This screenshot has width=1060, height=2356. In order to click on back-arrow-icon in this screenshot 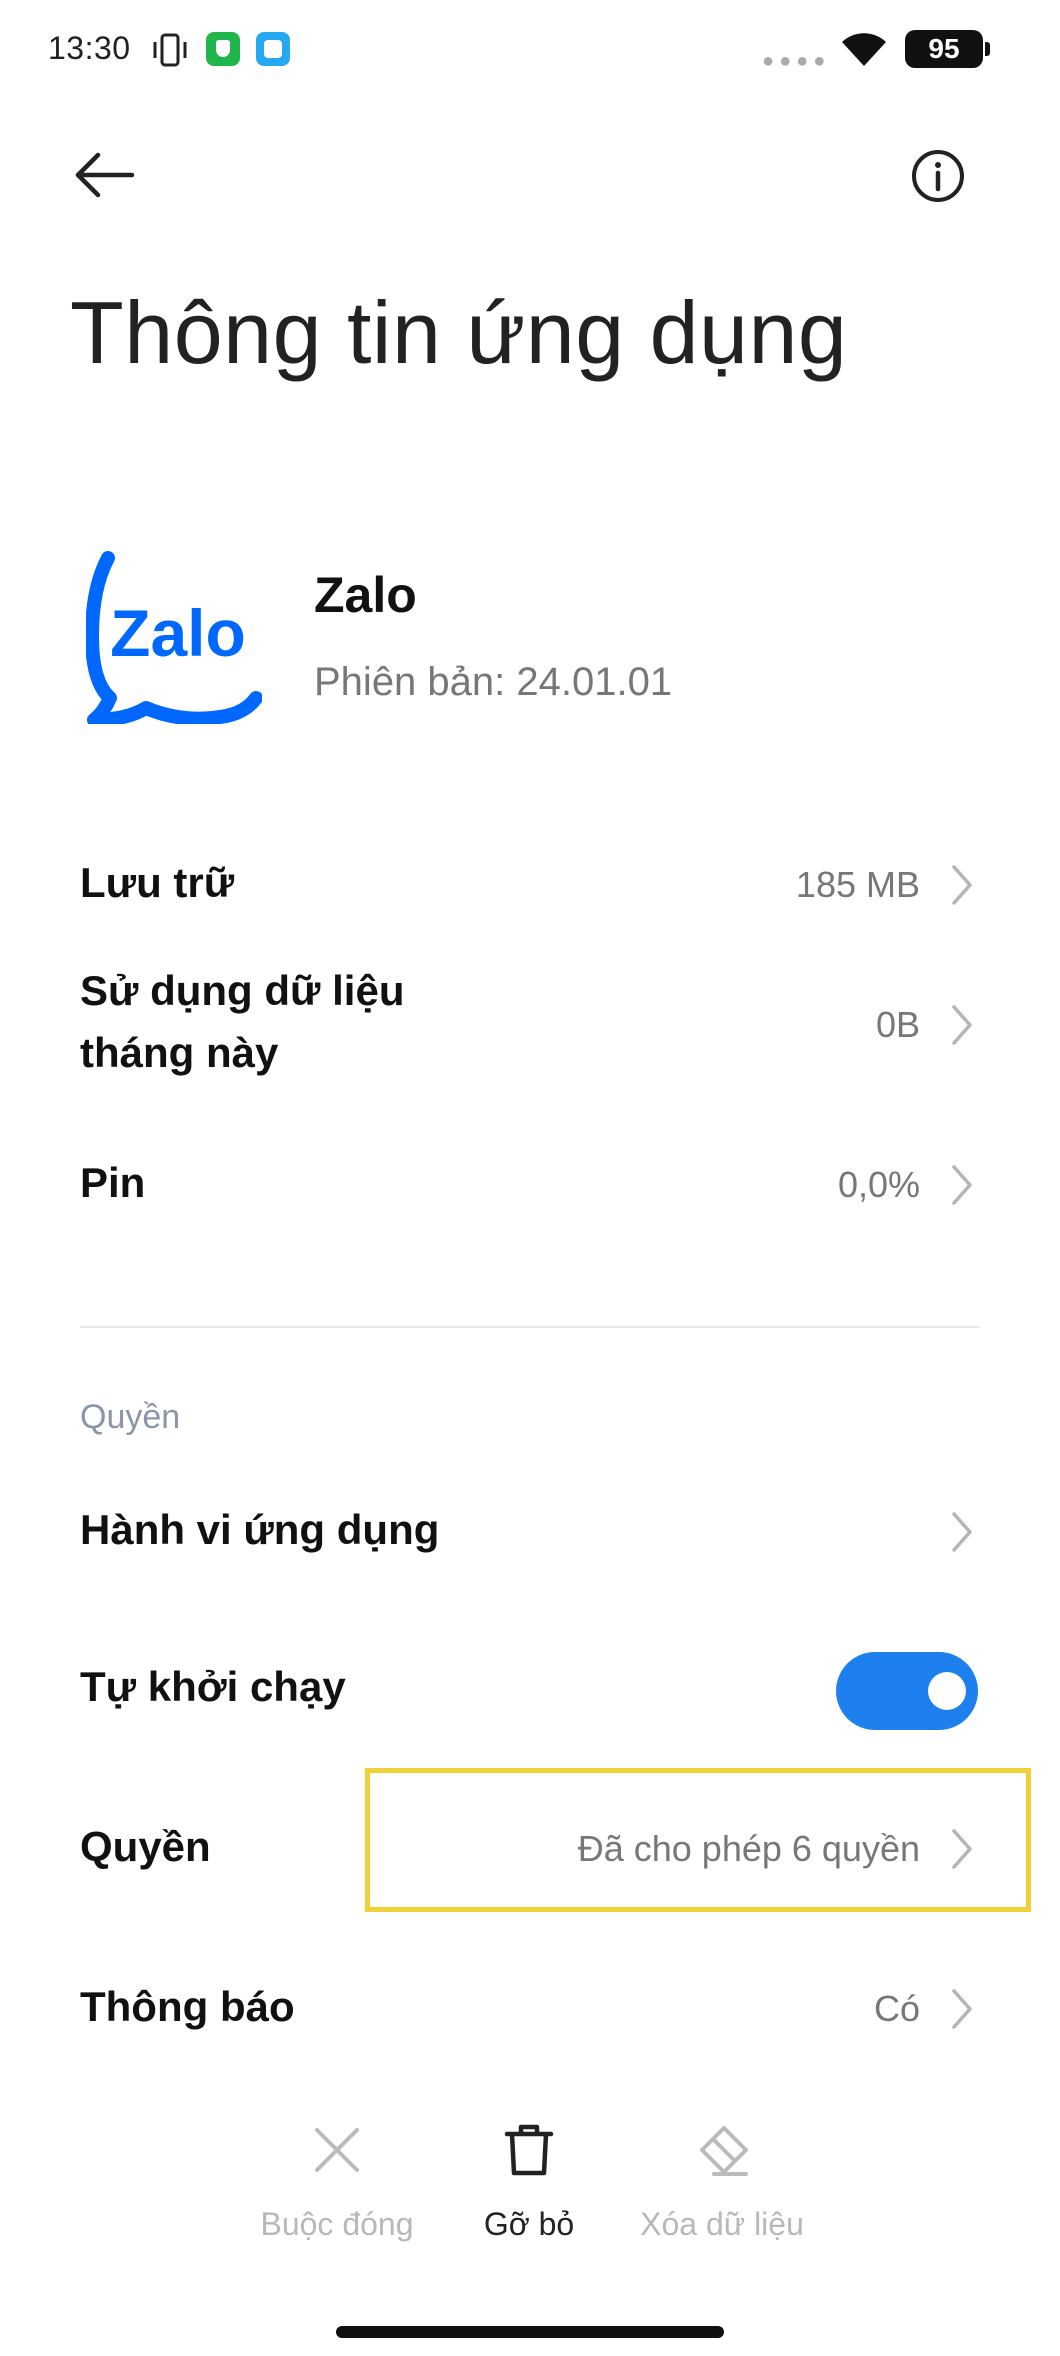, I will do `click(105, 175)`.